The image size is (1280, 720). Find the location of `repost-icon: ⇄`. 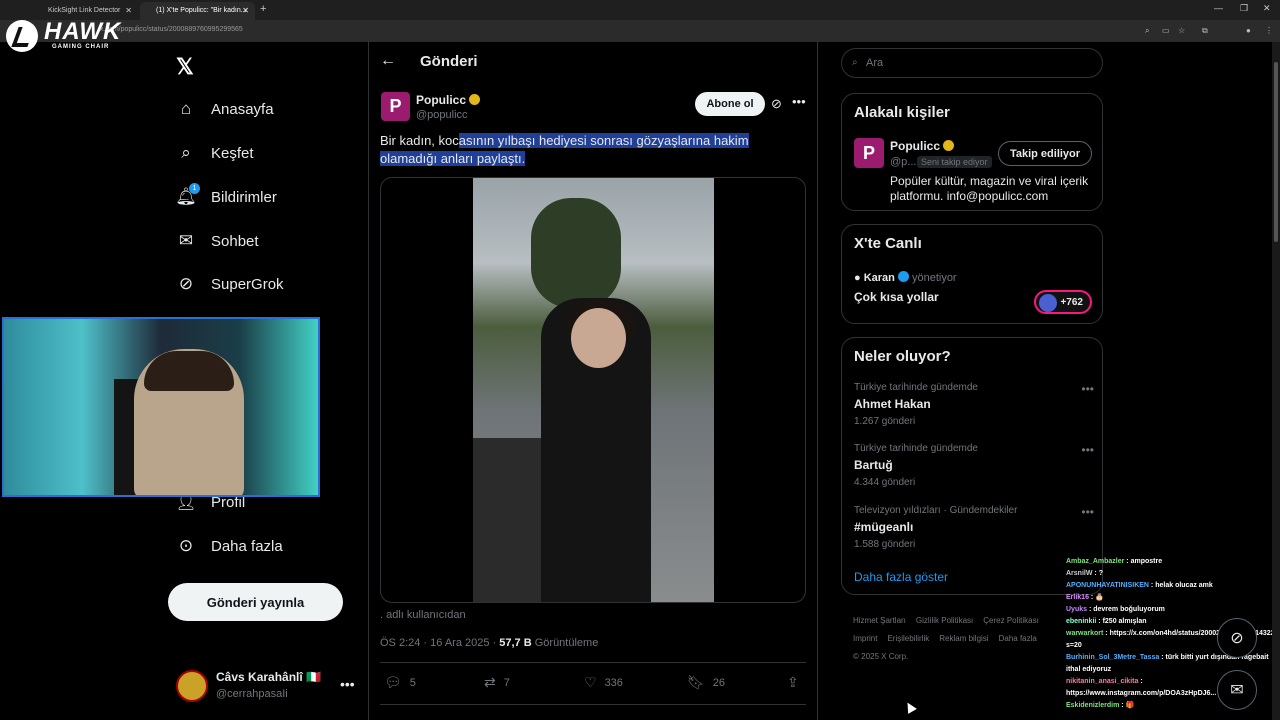

repost-icon: ⇄ is located at coordinates (490, 682).